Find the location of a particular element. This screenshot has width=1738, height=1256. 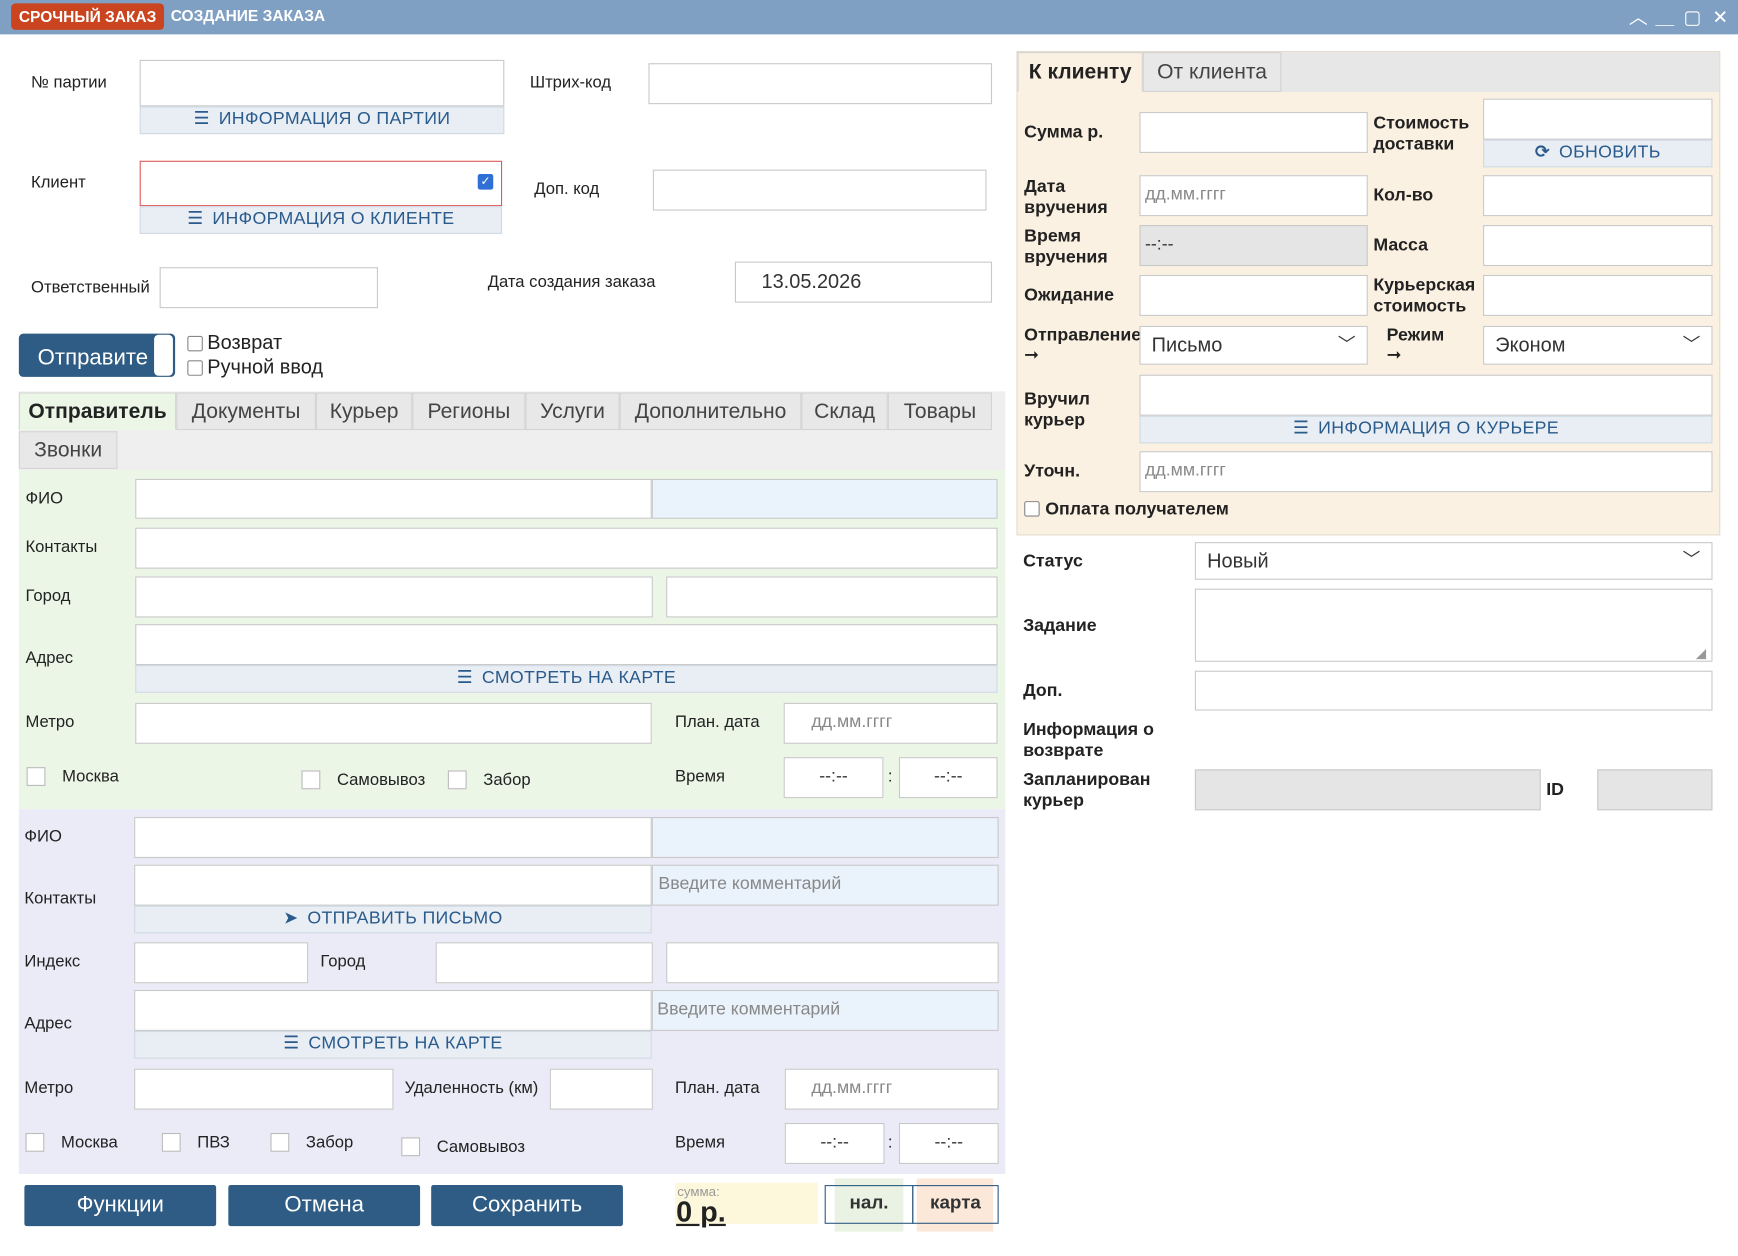

client-input is located at coordinates (321, 183).